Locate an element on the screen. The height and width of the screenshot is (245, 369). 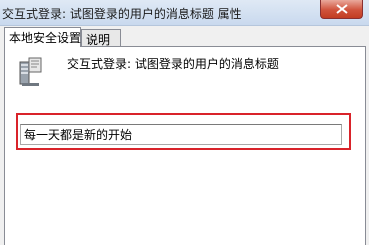
title-bar: 交互式登录: 试图登录的用户的消息标题 属性 is located at coordinates (184, 13).